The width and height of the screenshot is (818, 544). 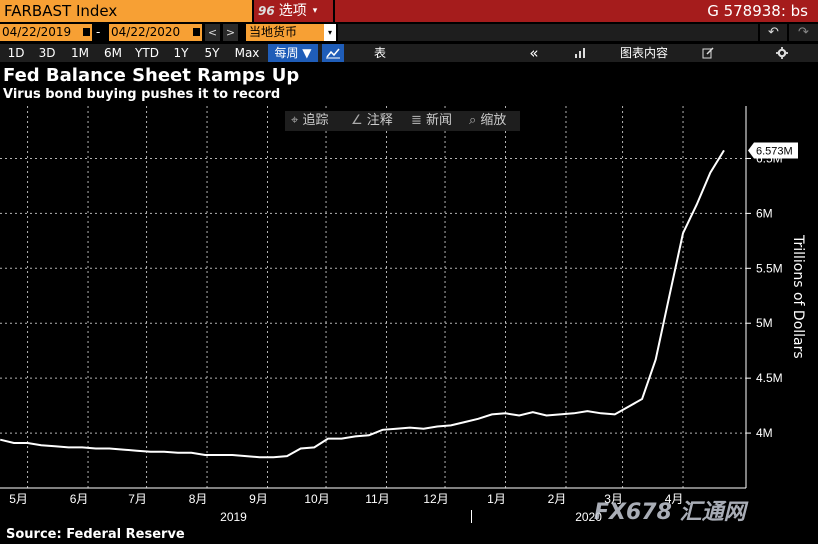 What do you see at coordinates (357, 120) in the screenshot?
I see `pencil-icon: ∠` at bounding box center [357, 120].